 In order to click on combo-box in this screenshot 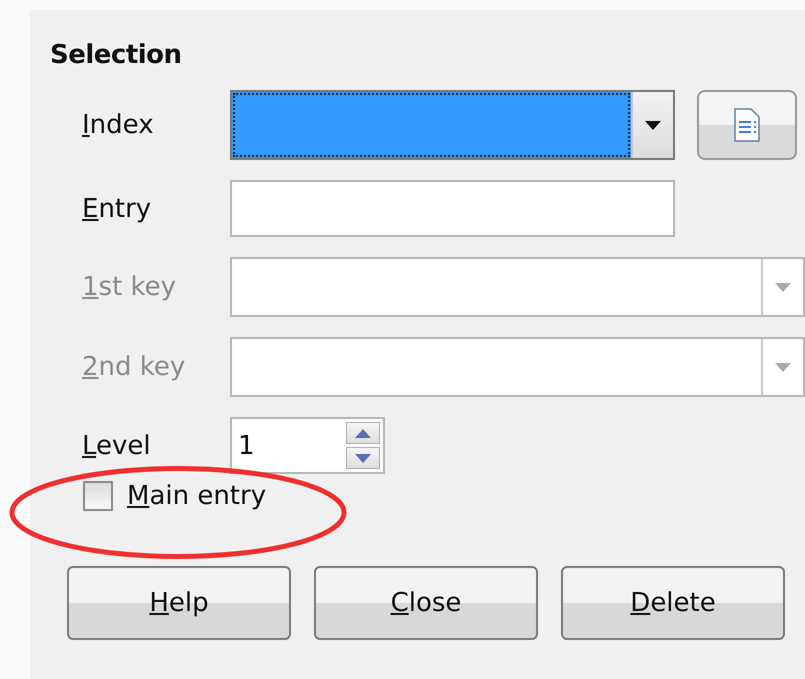, I will do `click(452, 125)`.